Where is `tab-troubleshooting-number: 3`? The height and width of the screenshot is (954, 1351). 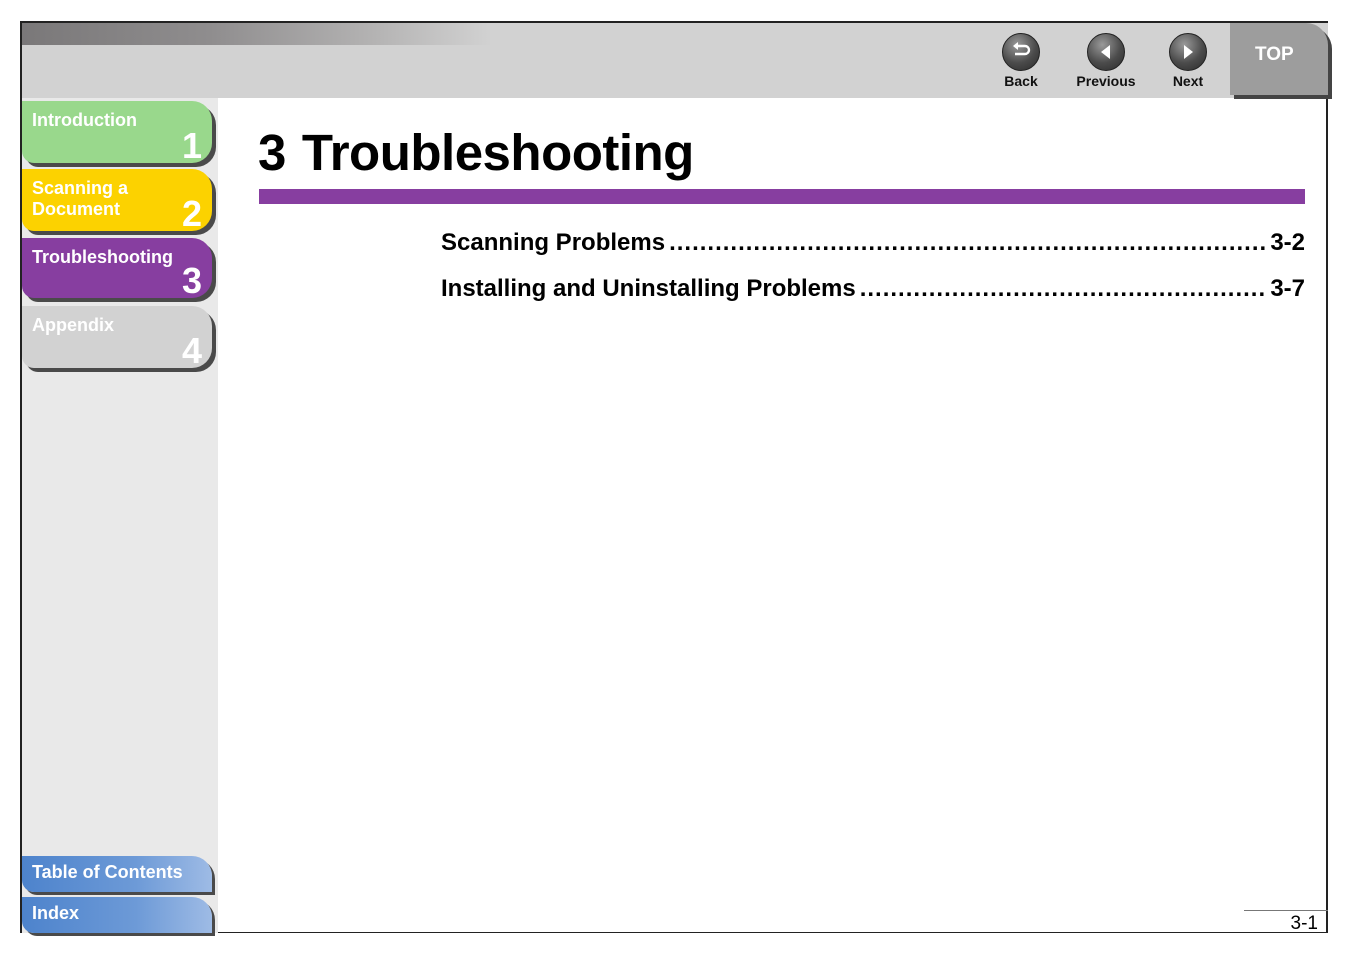
tab-troubleshooting-number: 3 is located at coordinates (191, 280).